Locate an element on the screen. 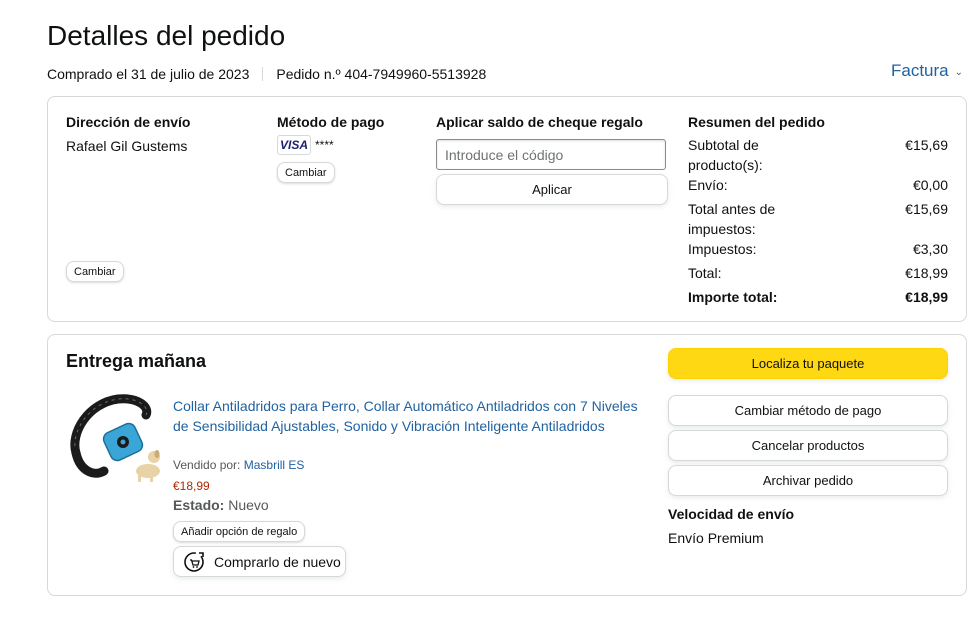  shipping-name: Rafael Gil Gustems is located at coordinates (127, 146).